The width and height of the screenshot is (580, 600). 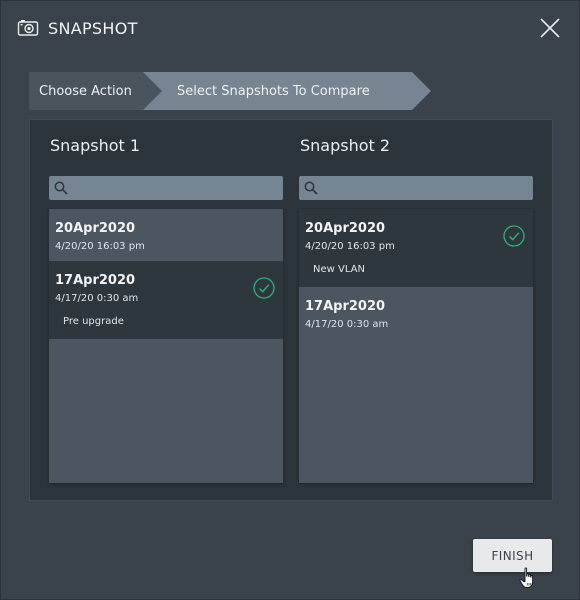 I want to click on finish-button: FINISH, so click(x=512, y=555).